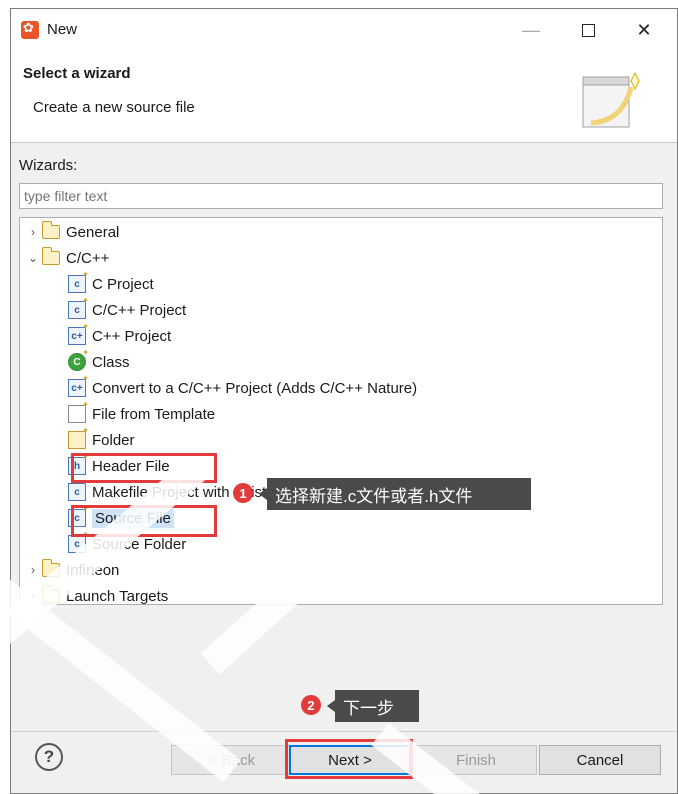 This screenshot has width=678, height=794. I want to click on header-title: Select a wizard, so click(77, 73).